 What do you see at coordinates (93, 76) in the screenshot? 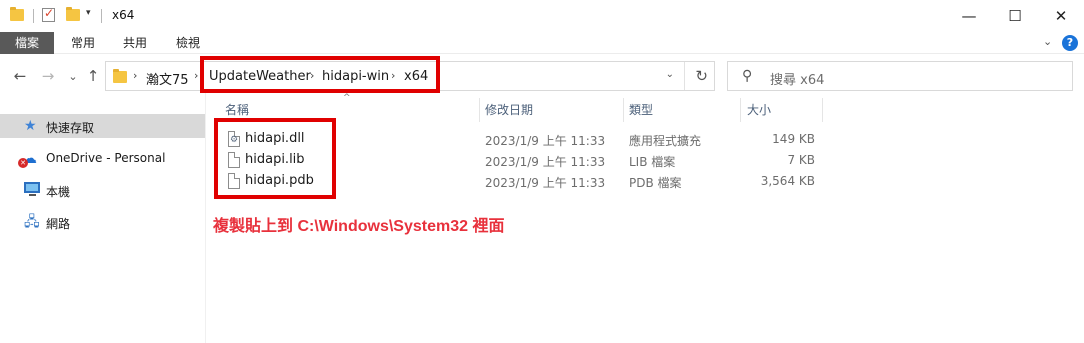
I see `up-button: ↑` at bounding box center [93, 76].